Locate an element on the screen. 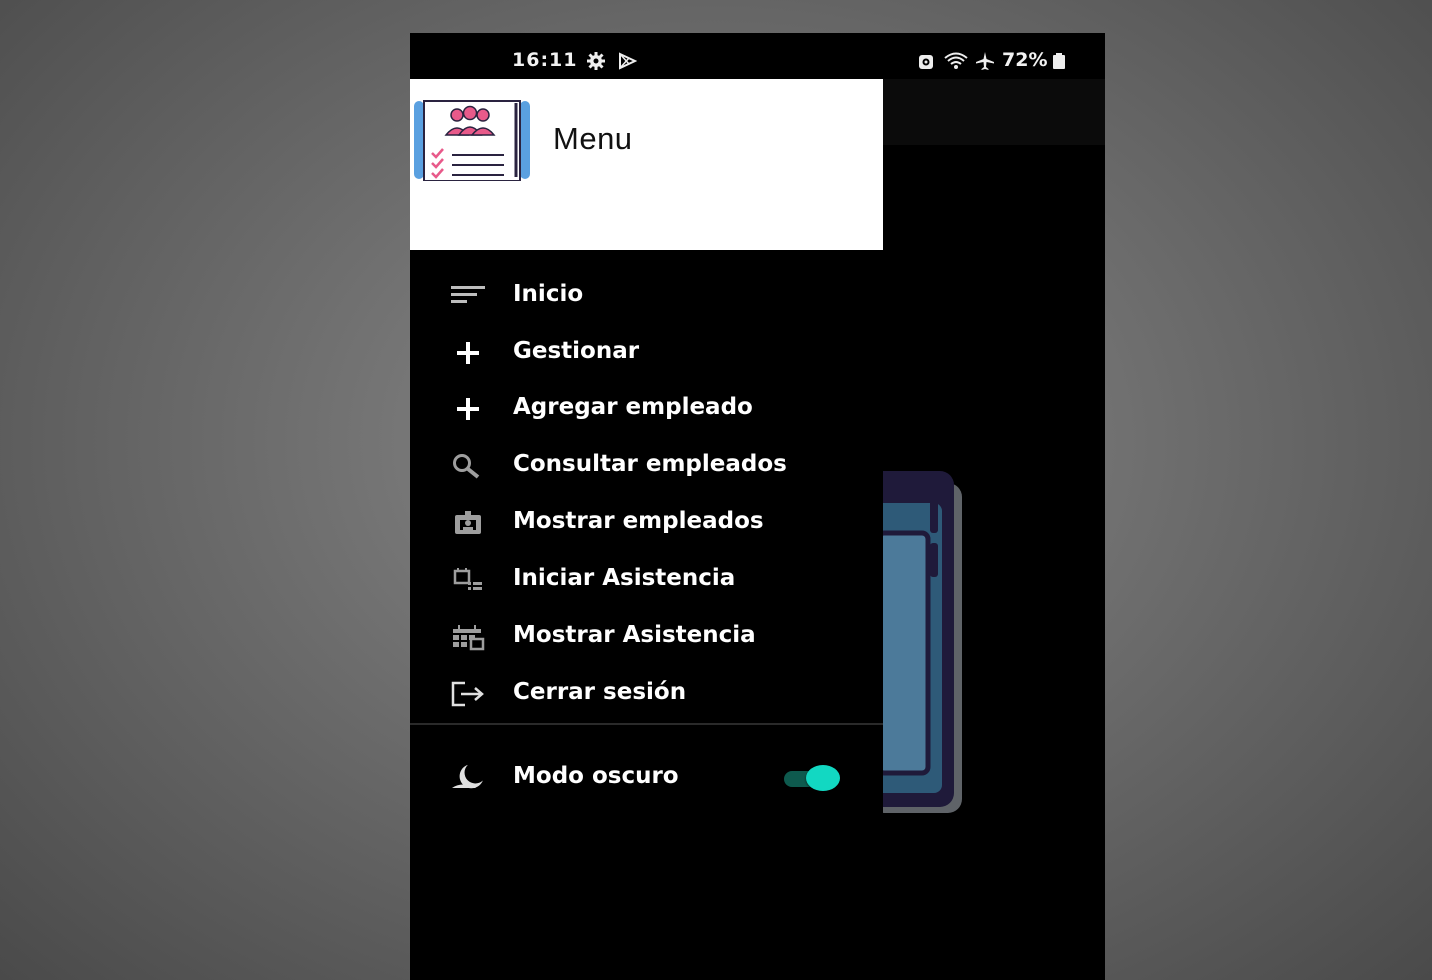 This screenshot has width=1432, height=980. menu-item-mostrar-asistencia: Mostrar Asistencia is located at coordinates (646, 637).